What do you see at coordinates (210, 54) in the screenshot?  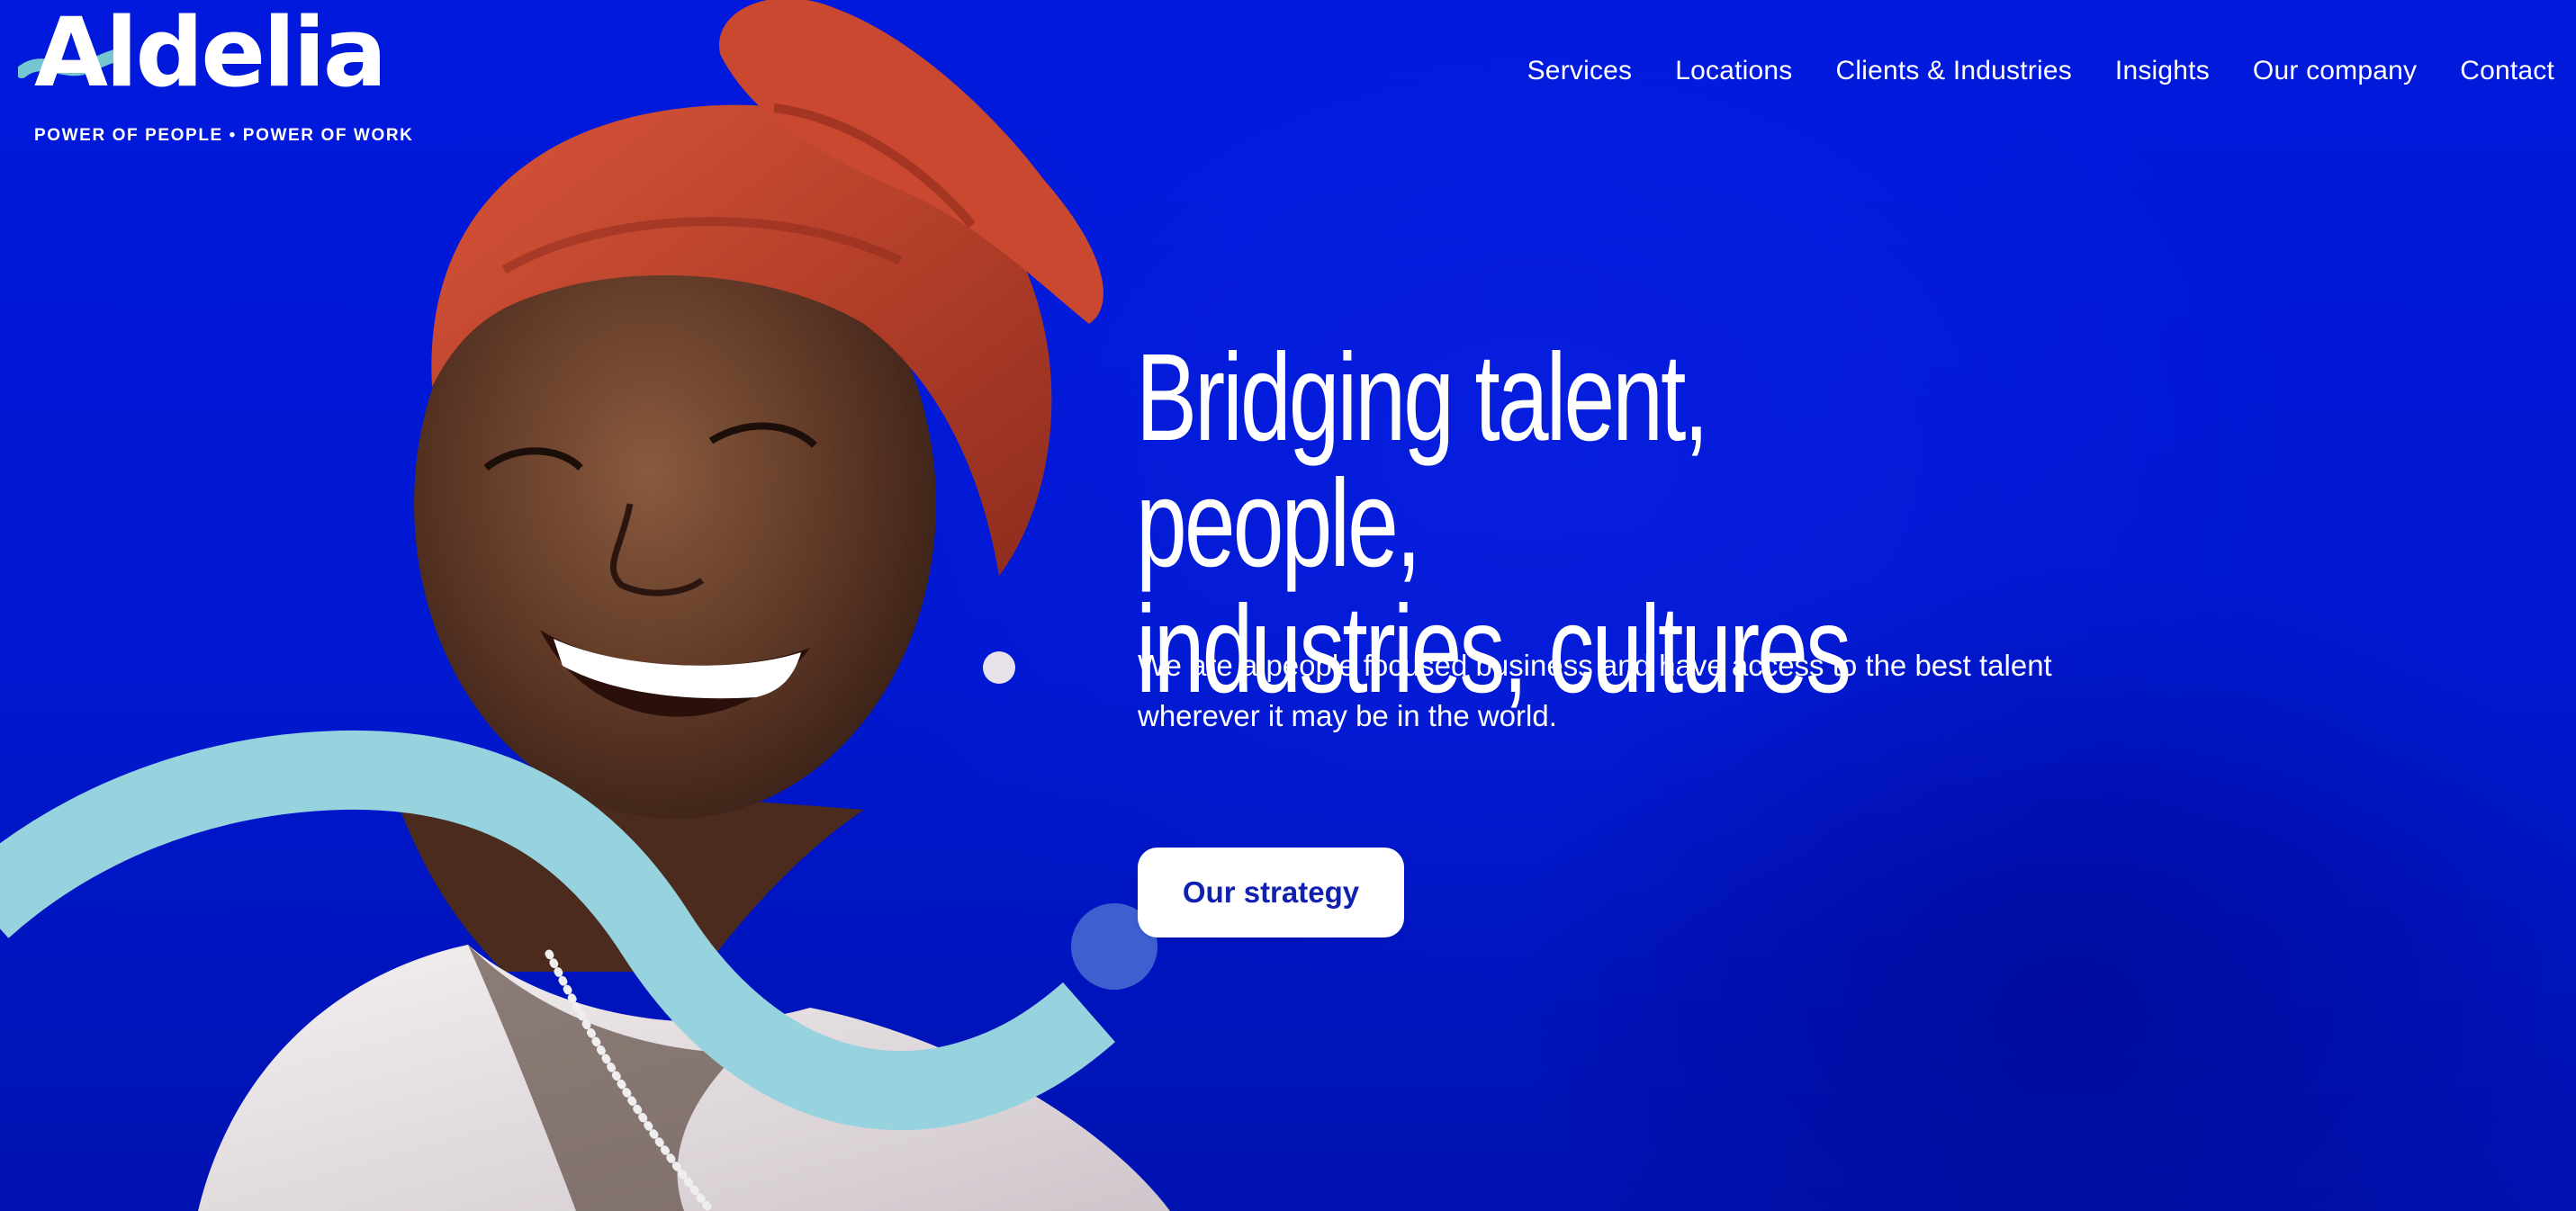 I see `logo-wordmark: Aldelia` at bounding box center [210, 54].